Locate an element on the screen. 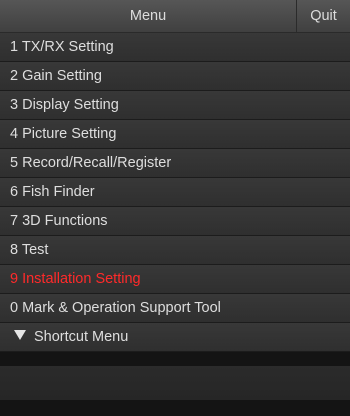  quit-button: Quit is located at coordinates (323, 16).